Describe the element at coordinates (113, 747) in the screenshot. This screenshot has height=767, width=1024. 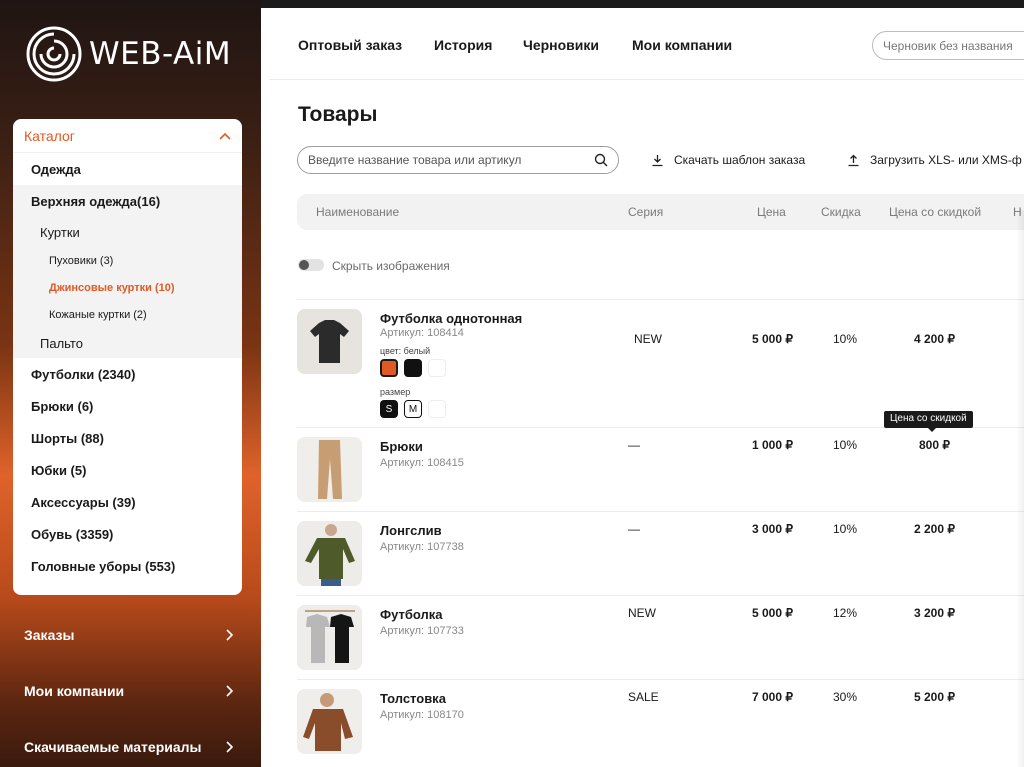
I see `sidebar-item-label: Скачиваемые материалы` at that location.